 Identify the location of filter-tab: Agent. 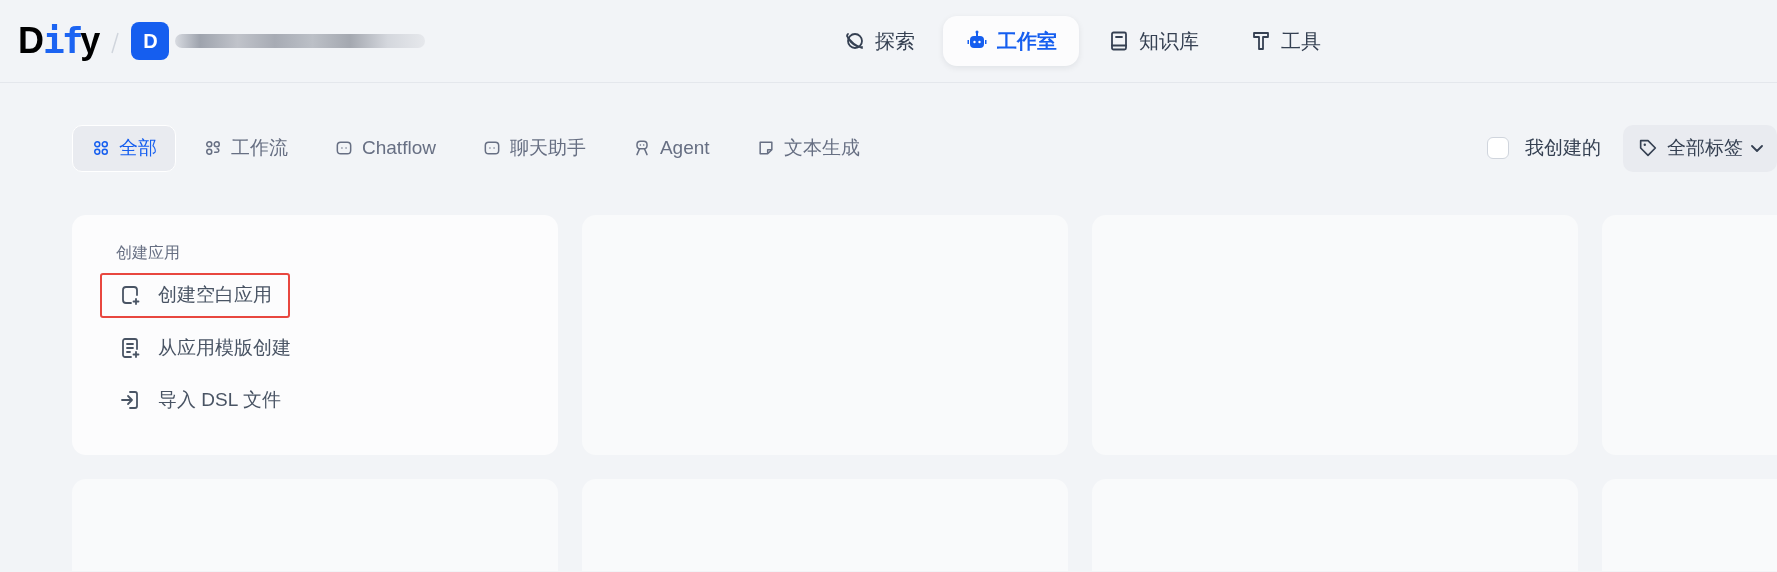
(670, 148).